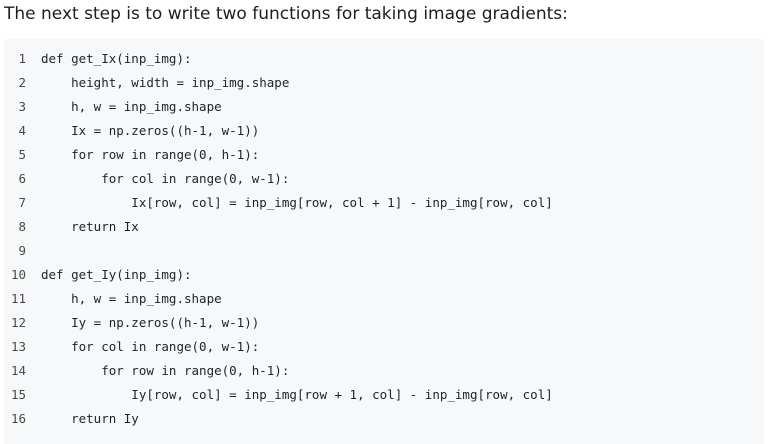 The image size is (770, 444). I want to click on line-number: 11, so click(18, 298).